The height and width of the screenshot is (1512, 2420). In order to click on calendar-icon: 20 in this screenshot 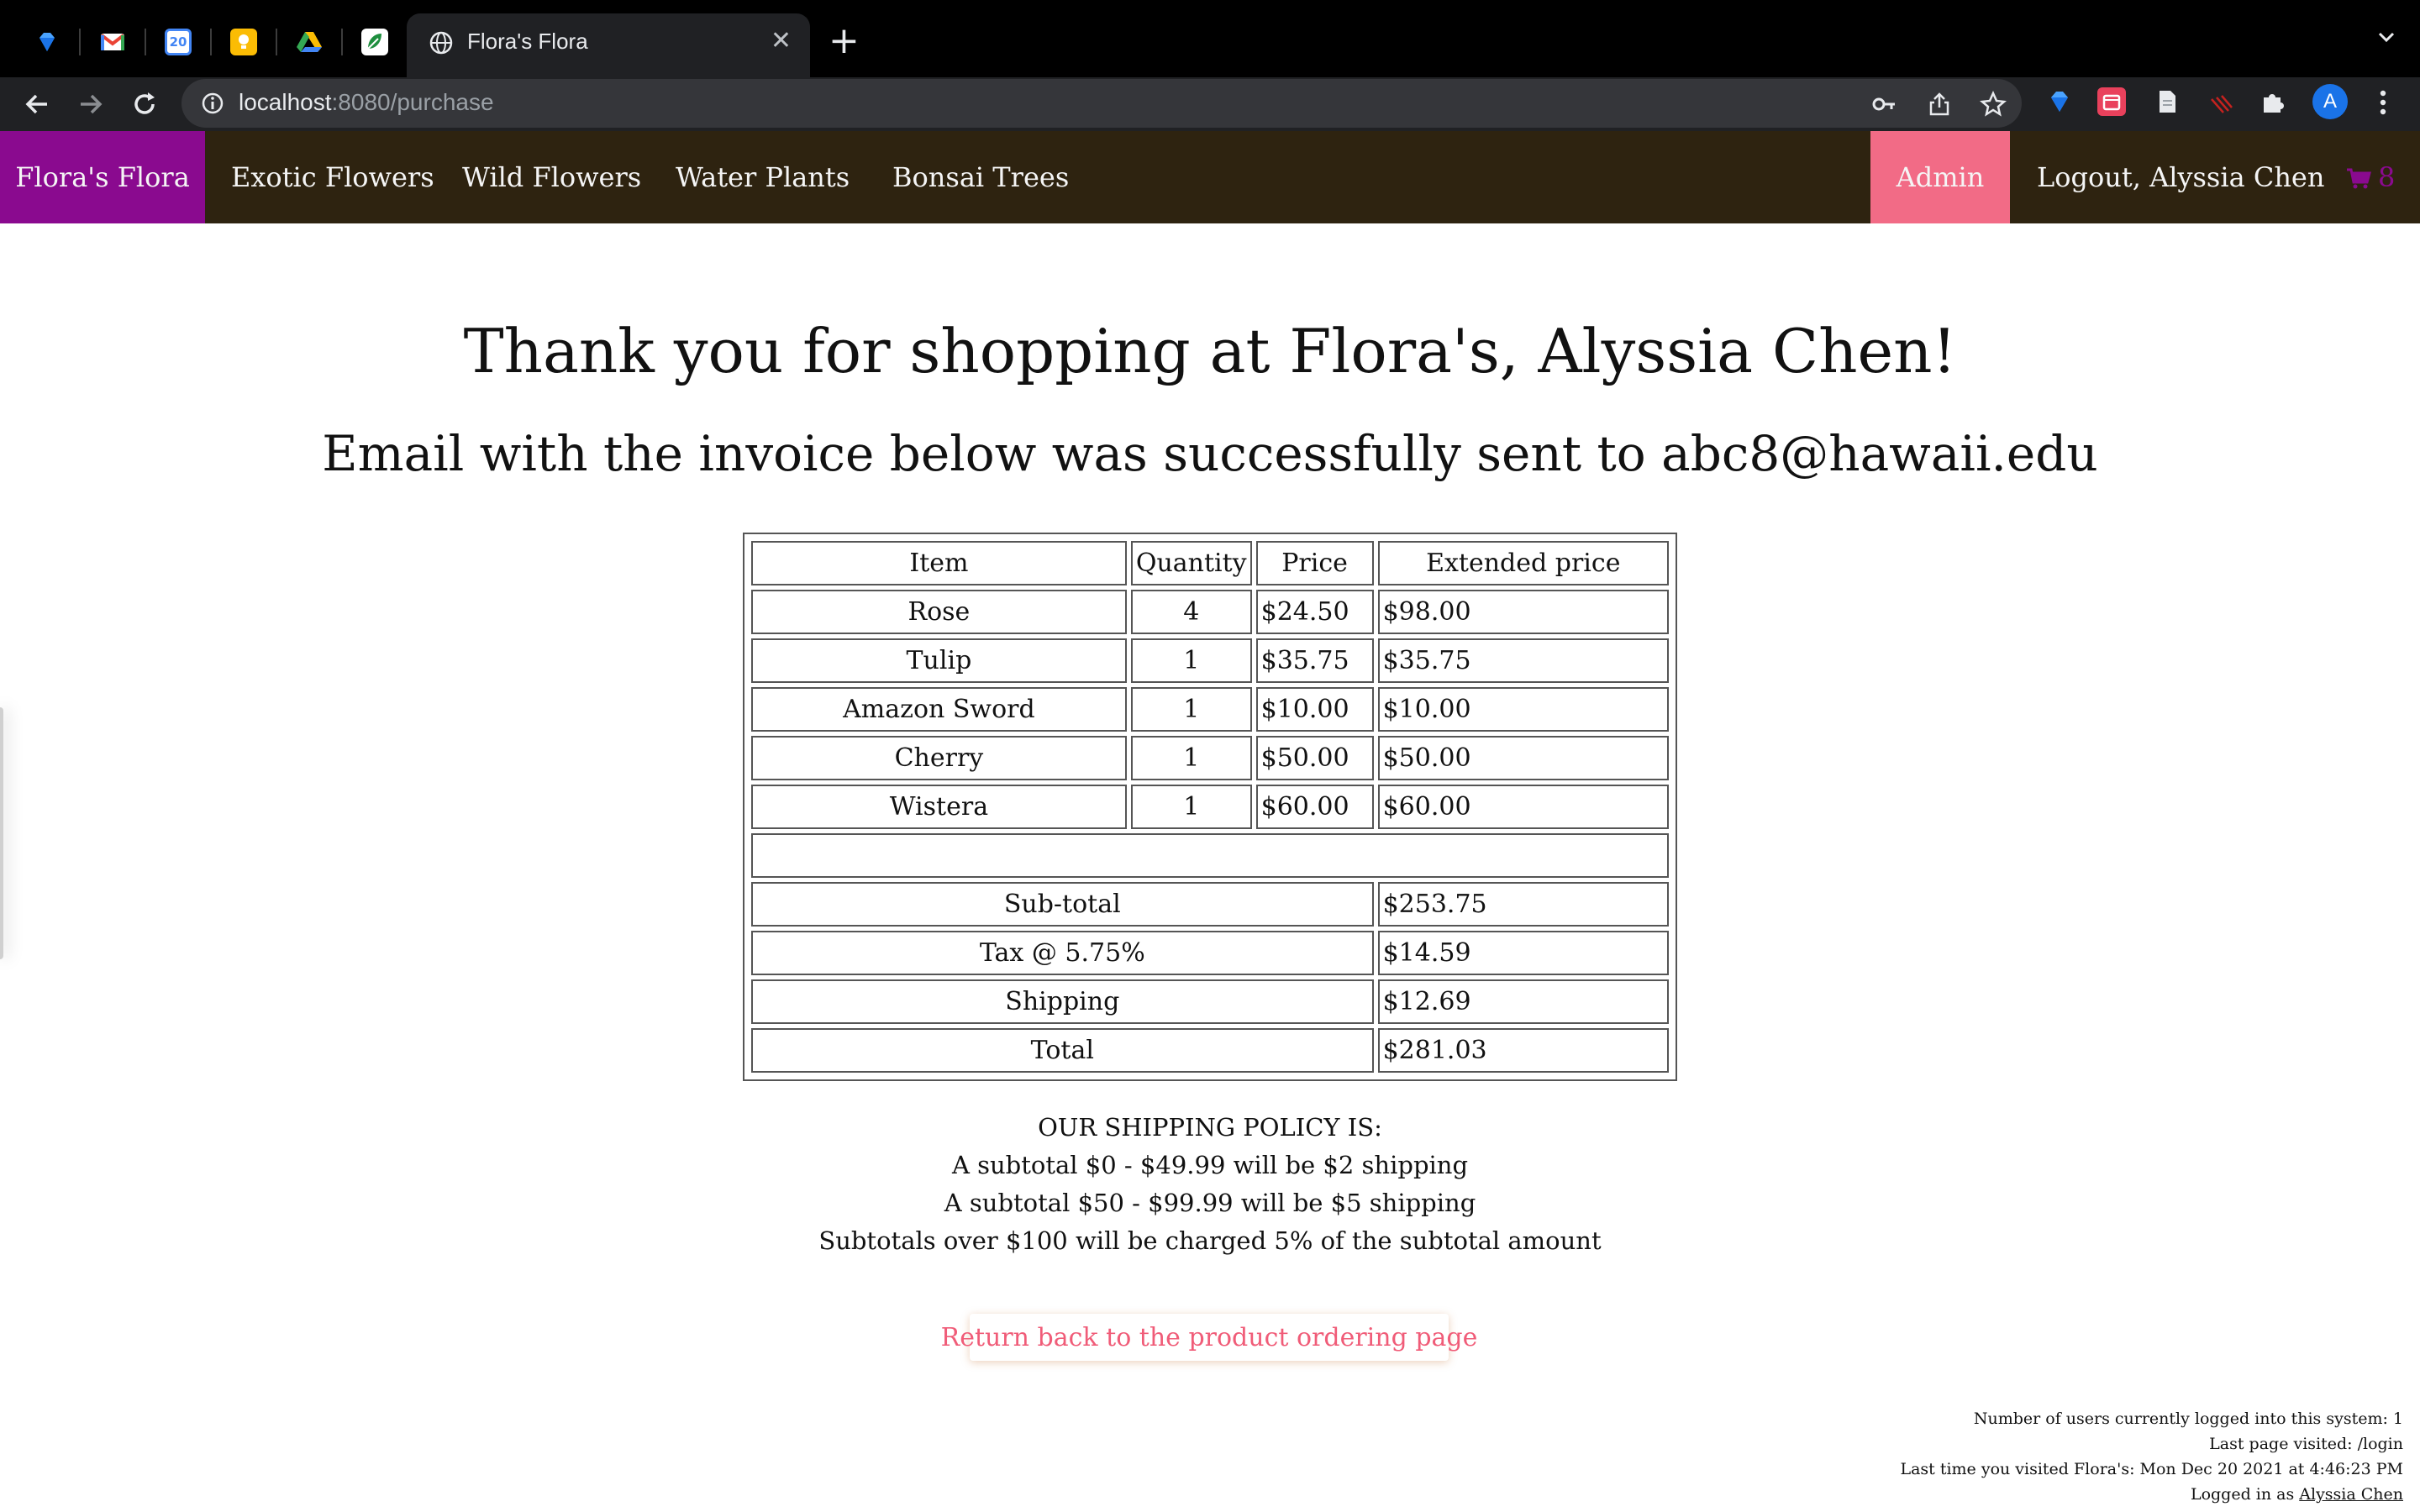, I will do `click(178, 42)`.